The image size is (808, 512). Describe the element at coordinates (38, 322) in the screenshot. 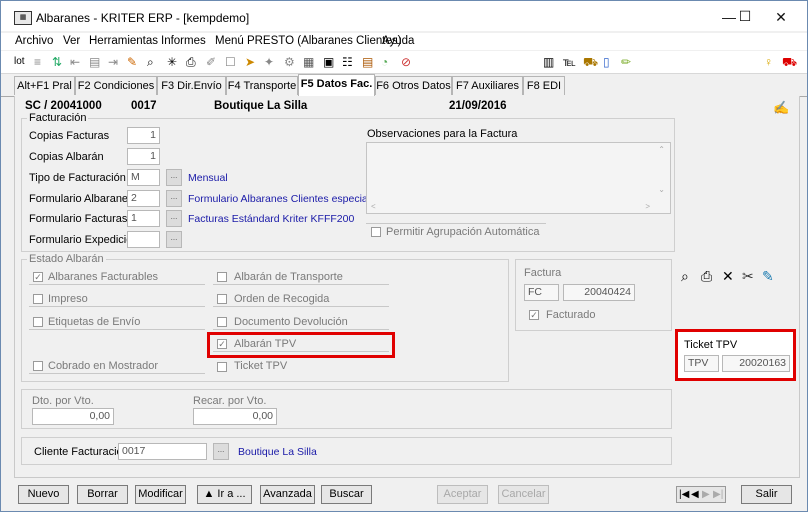

I see `etiquetas-checkbox` at that location.